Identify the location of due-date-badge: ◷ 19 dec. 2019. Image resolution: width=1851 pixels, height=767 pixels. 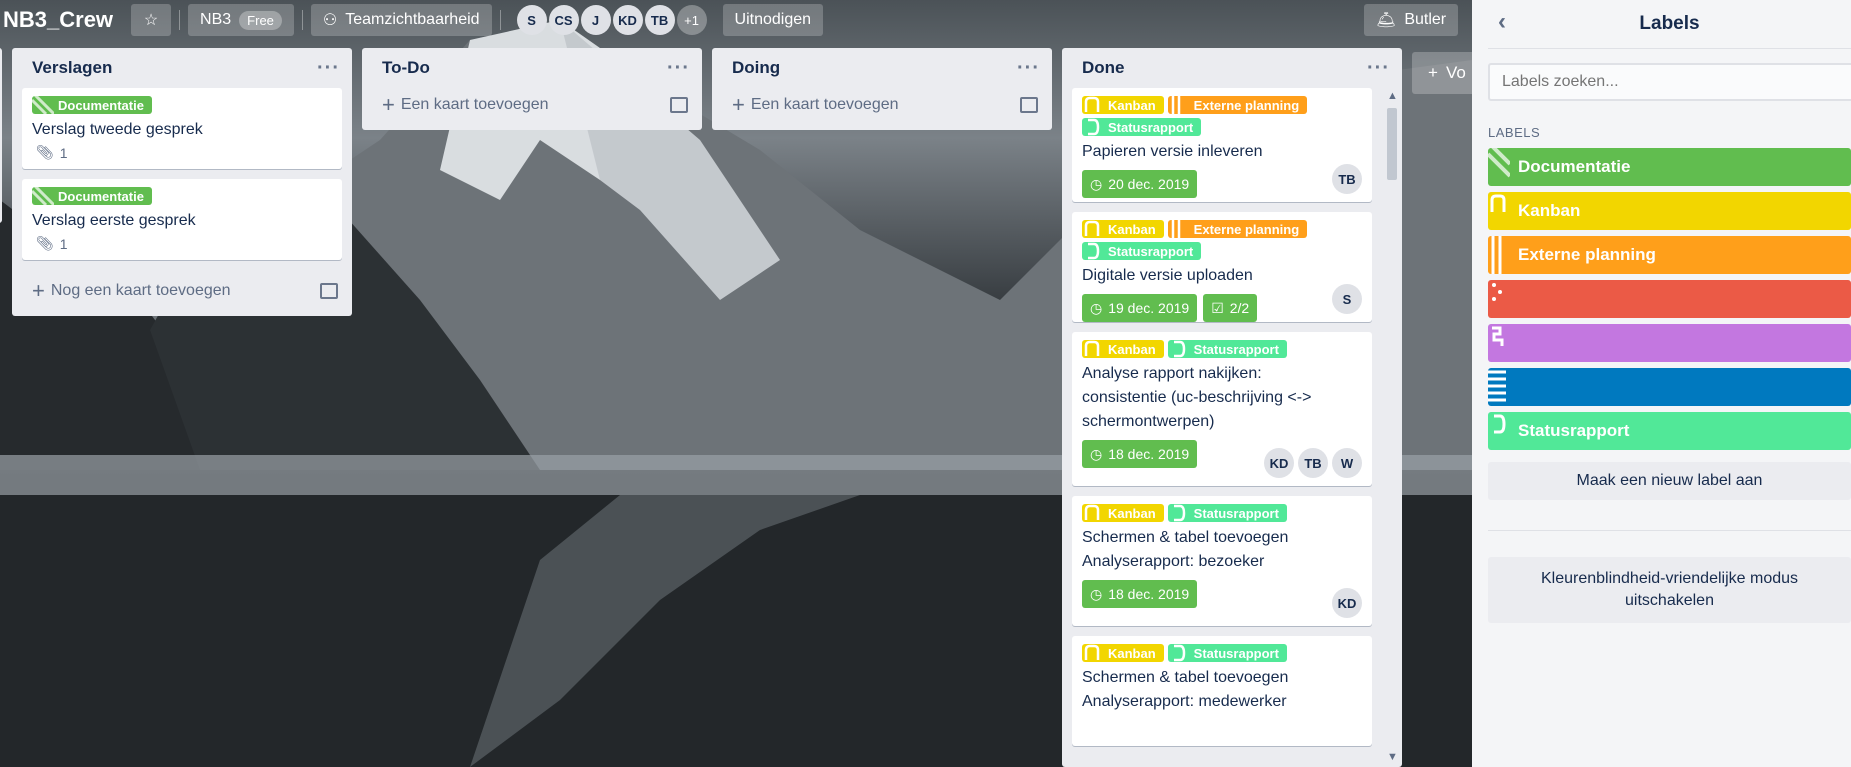
(1140, 308).